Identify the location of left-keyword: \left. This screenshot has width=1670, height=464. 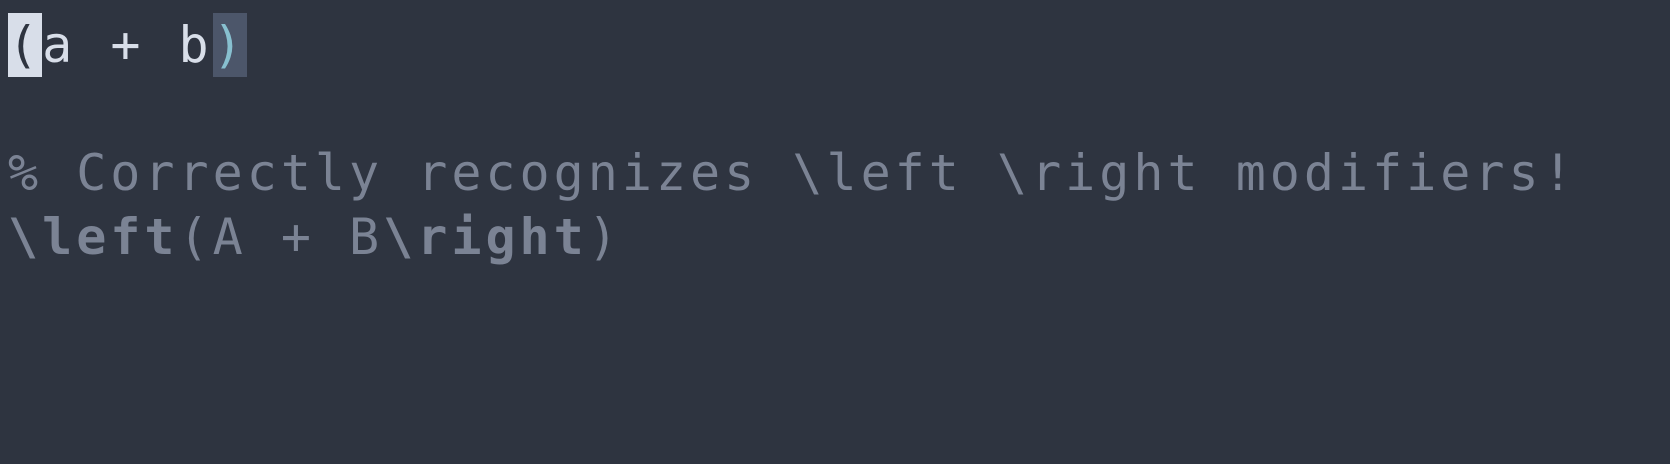
(93, 237).